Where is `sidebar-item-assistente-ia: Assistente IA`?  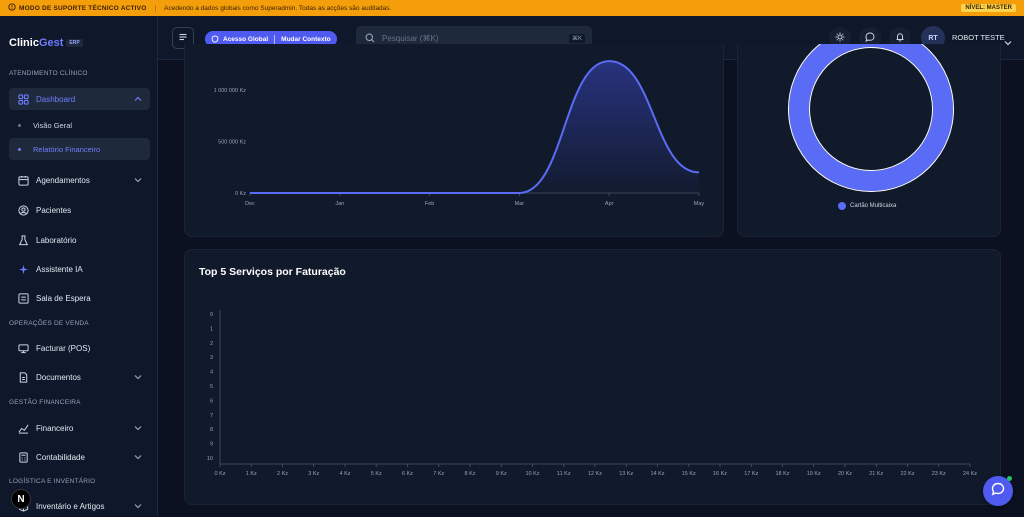 sidebar-item-assistente-ia: Assistente IA is located at coordinates (79, 269).